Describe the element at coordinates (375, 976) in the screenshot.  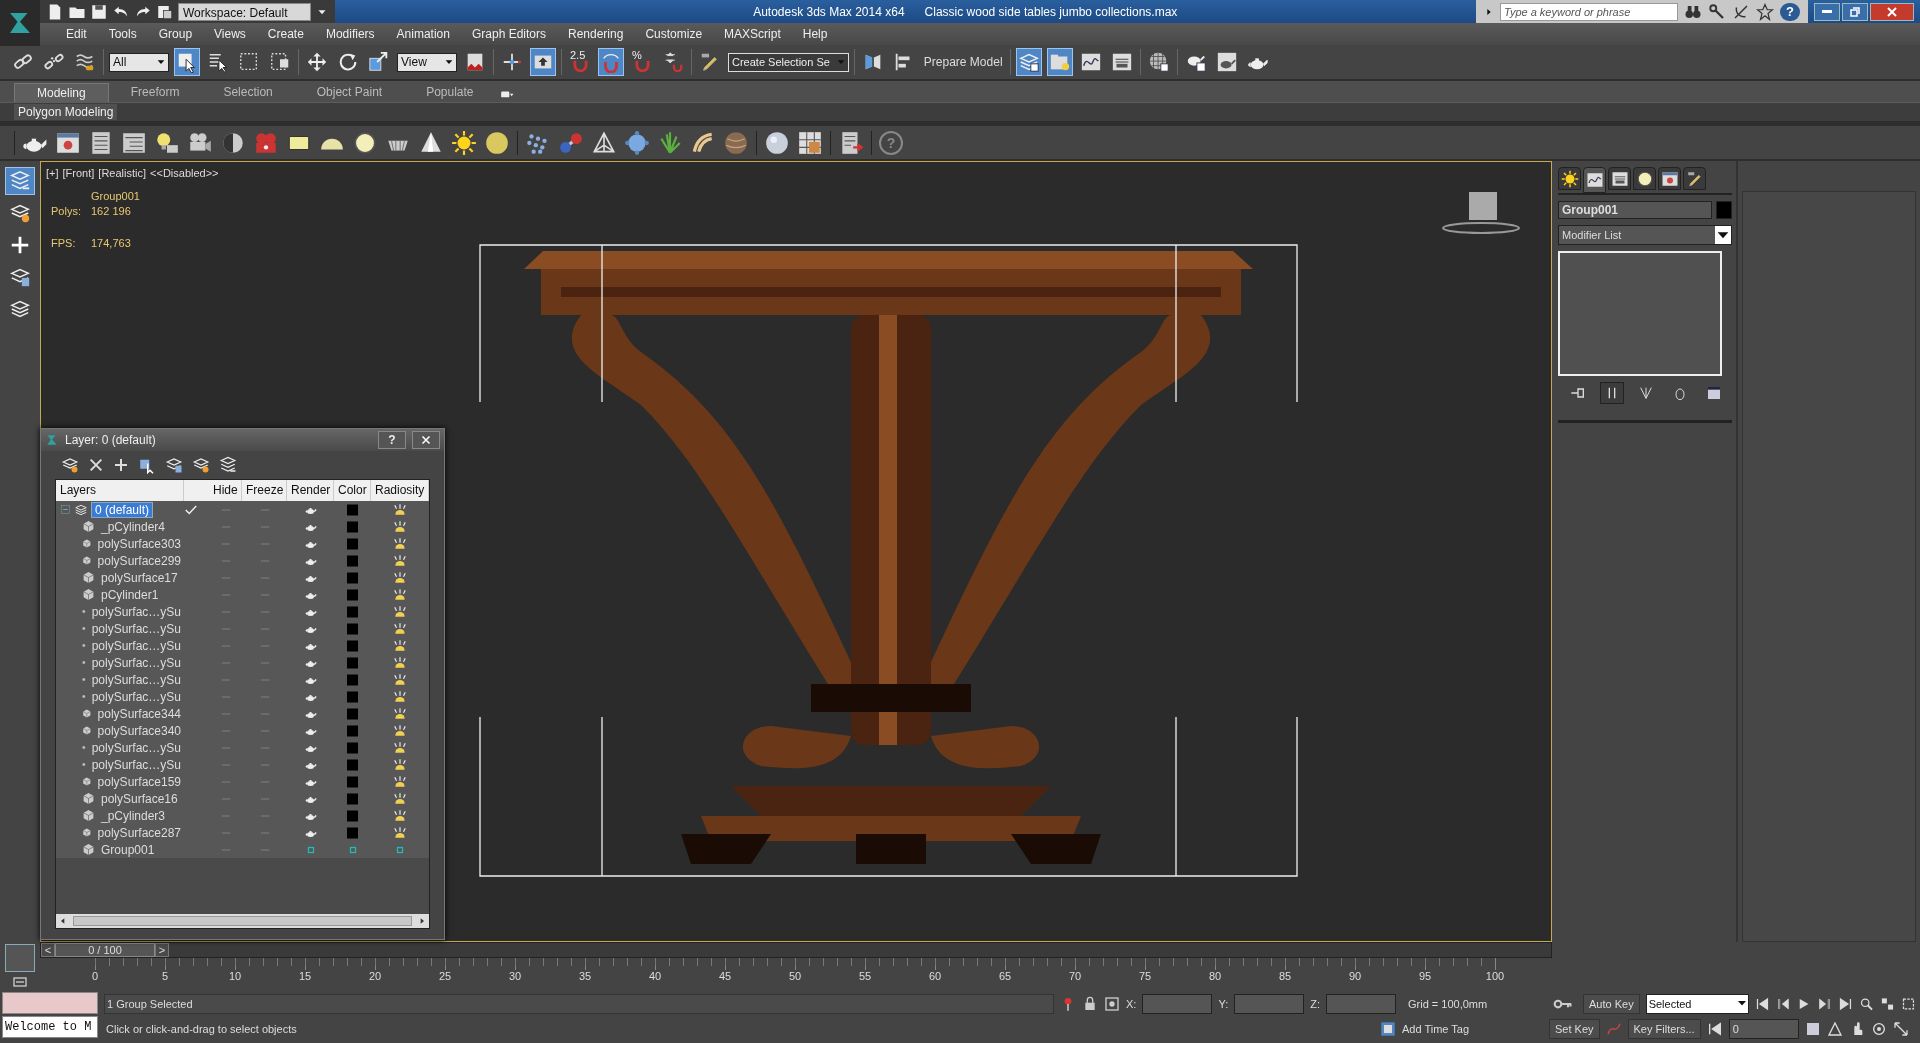
I see `frame-label: 20` at that location.